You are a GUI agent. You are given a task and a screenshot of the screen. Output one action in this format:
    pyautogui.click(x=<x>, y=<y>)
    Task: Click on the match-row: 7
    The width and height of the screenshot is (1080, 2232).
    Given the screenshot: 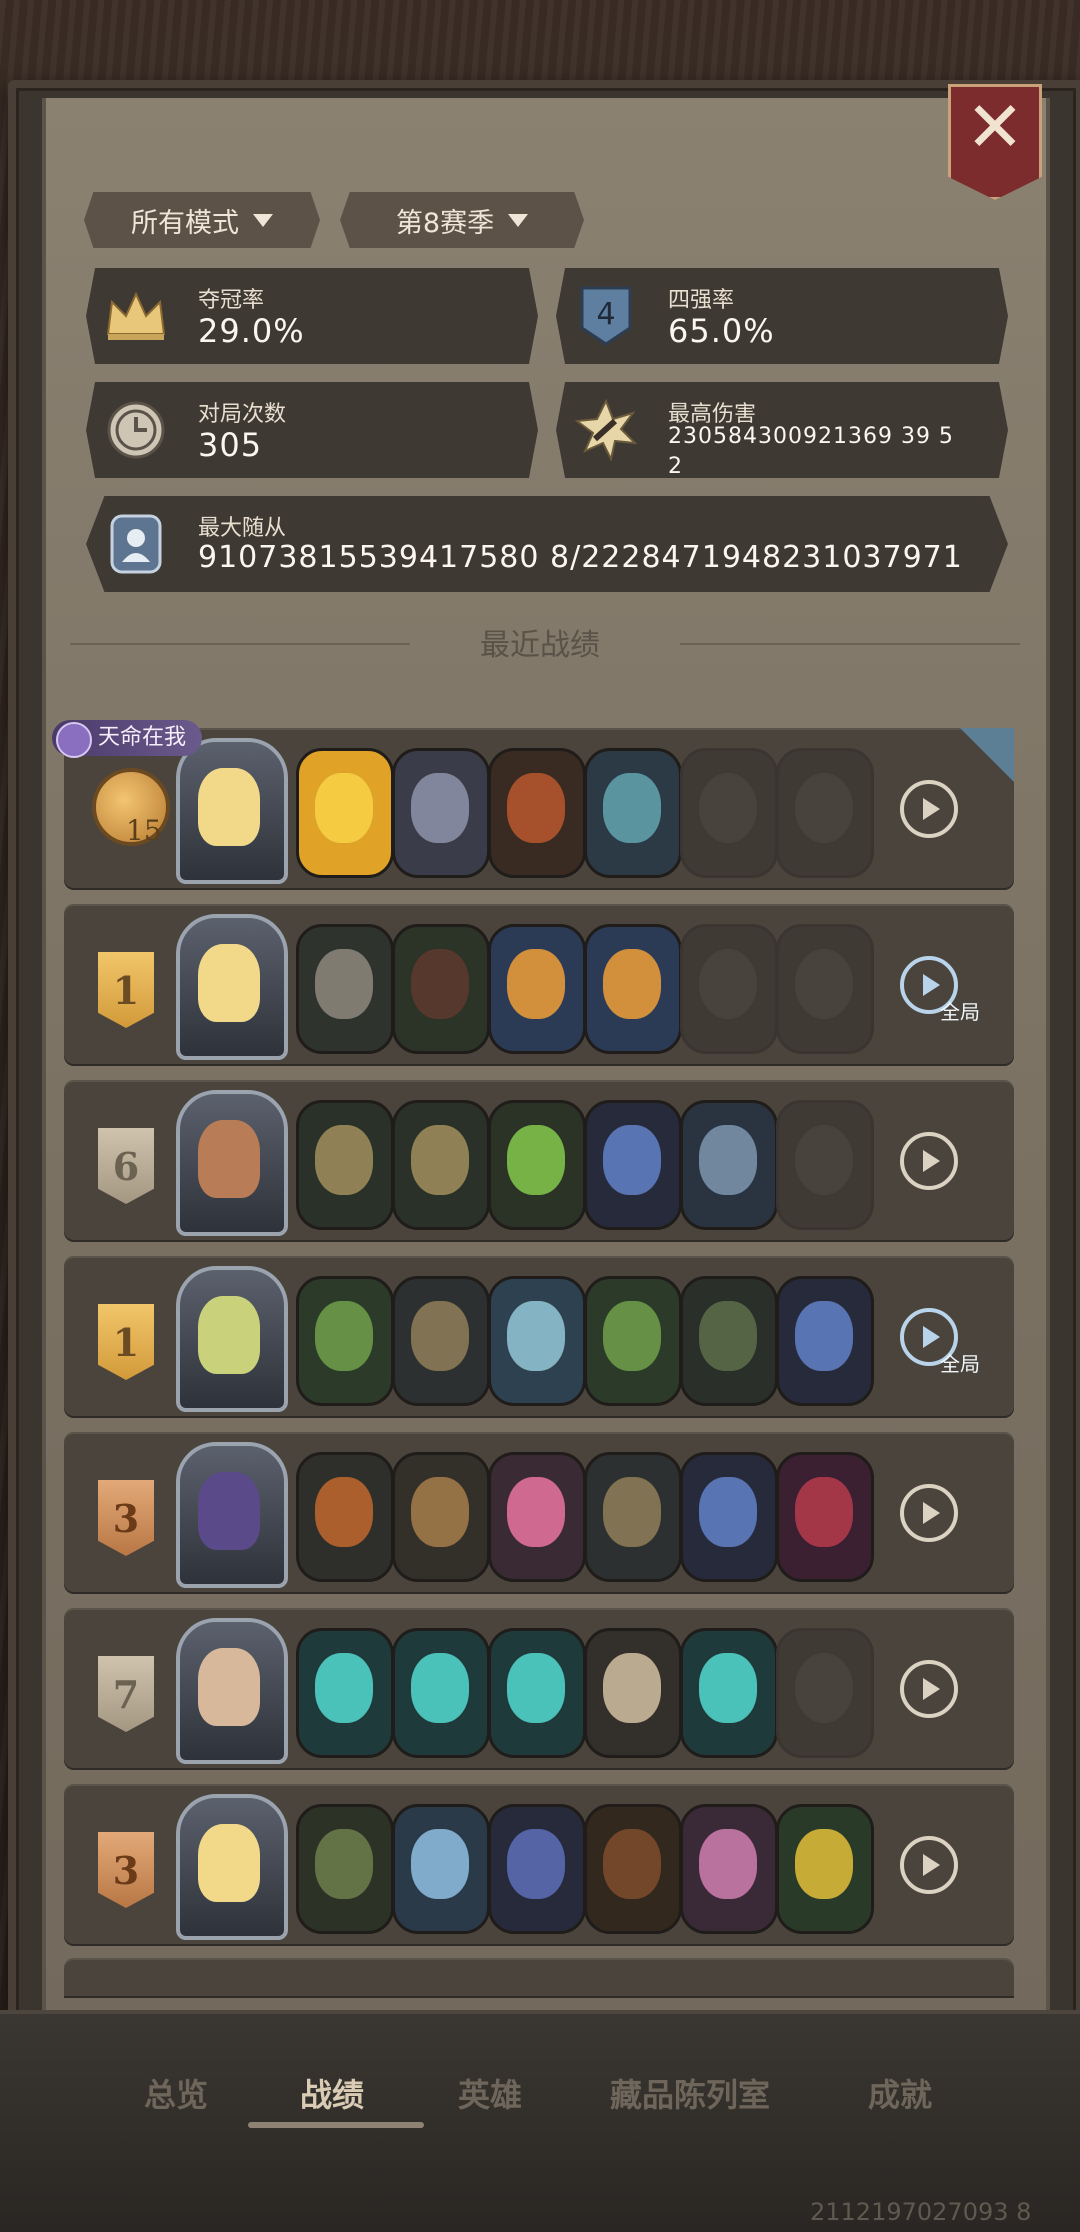 What is the action you would take?
    pyautogui.click(x=539, y=1689)
    